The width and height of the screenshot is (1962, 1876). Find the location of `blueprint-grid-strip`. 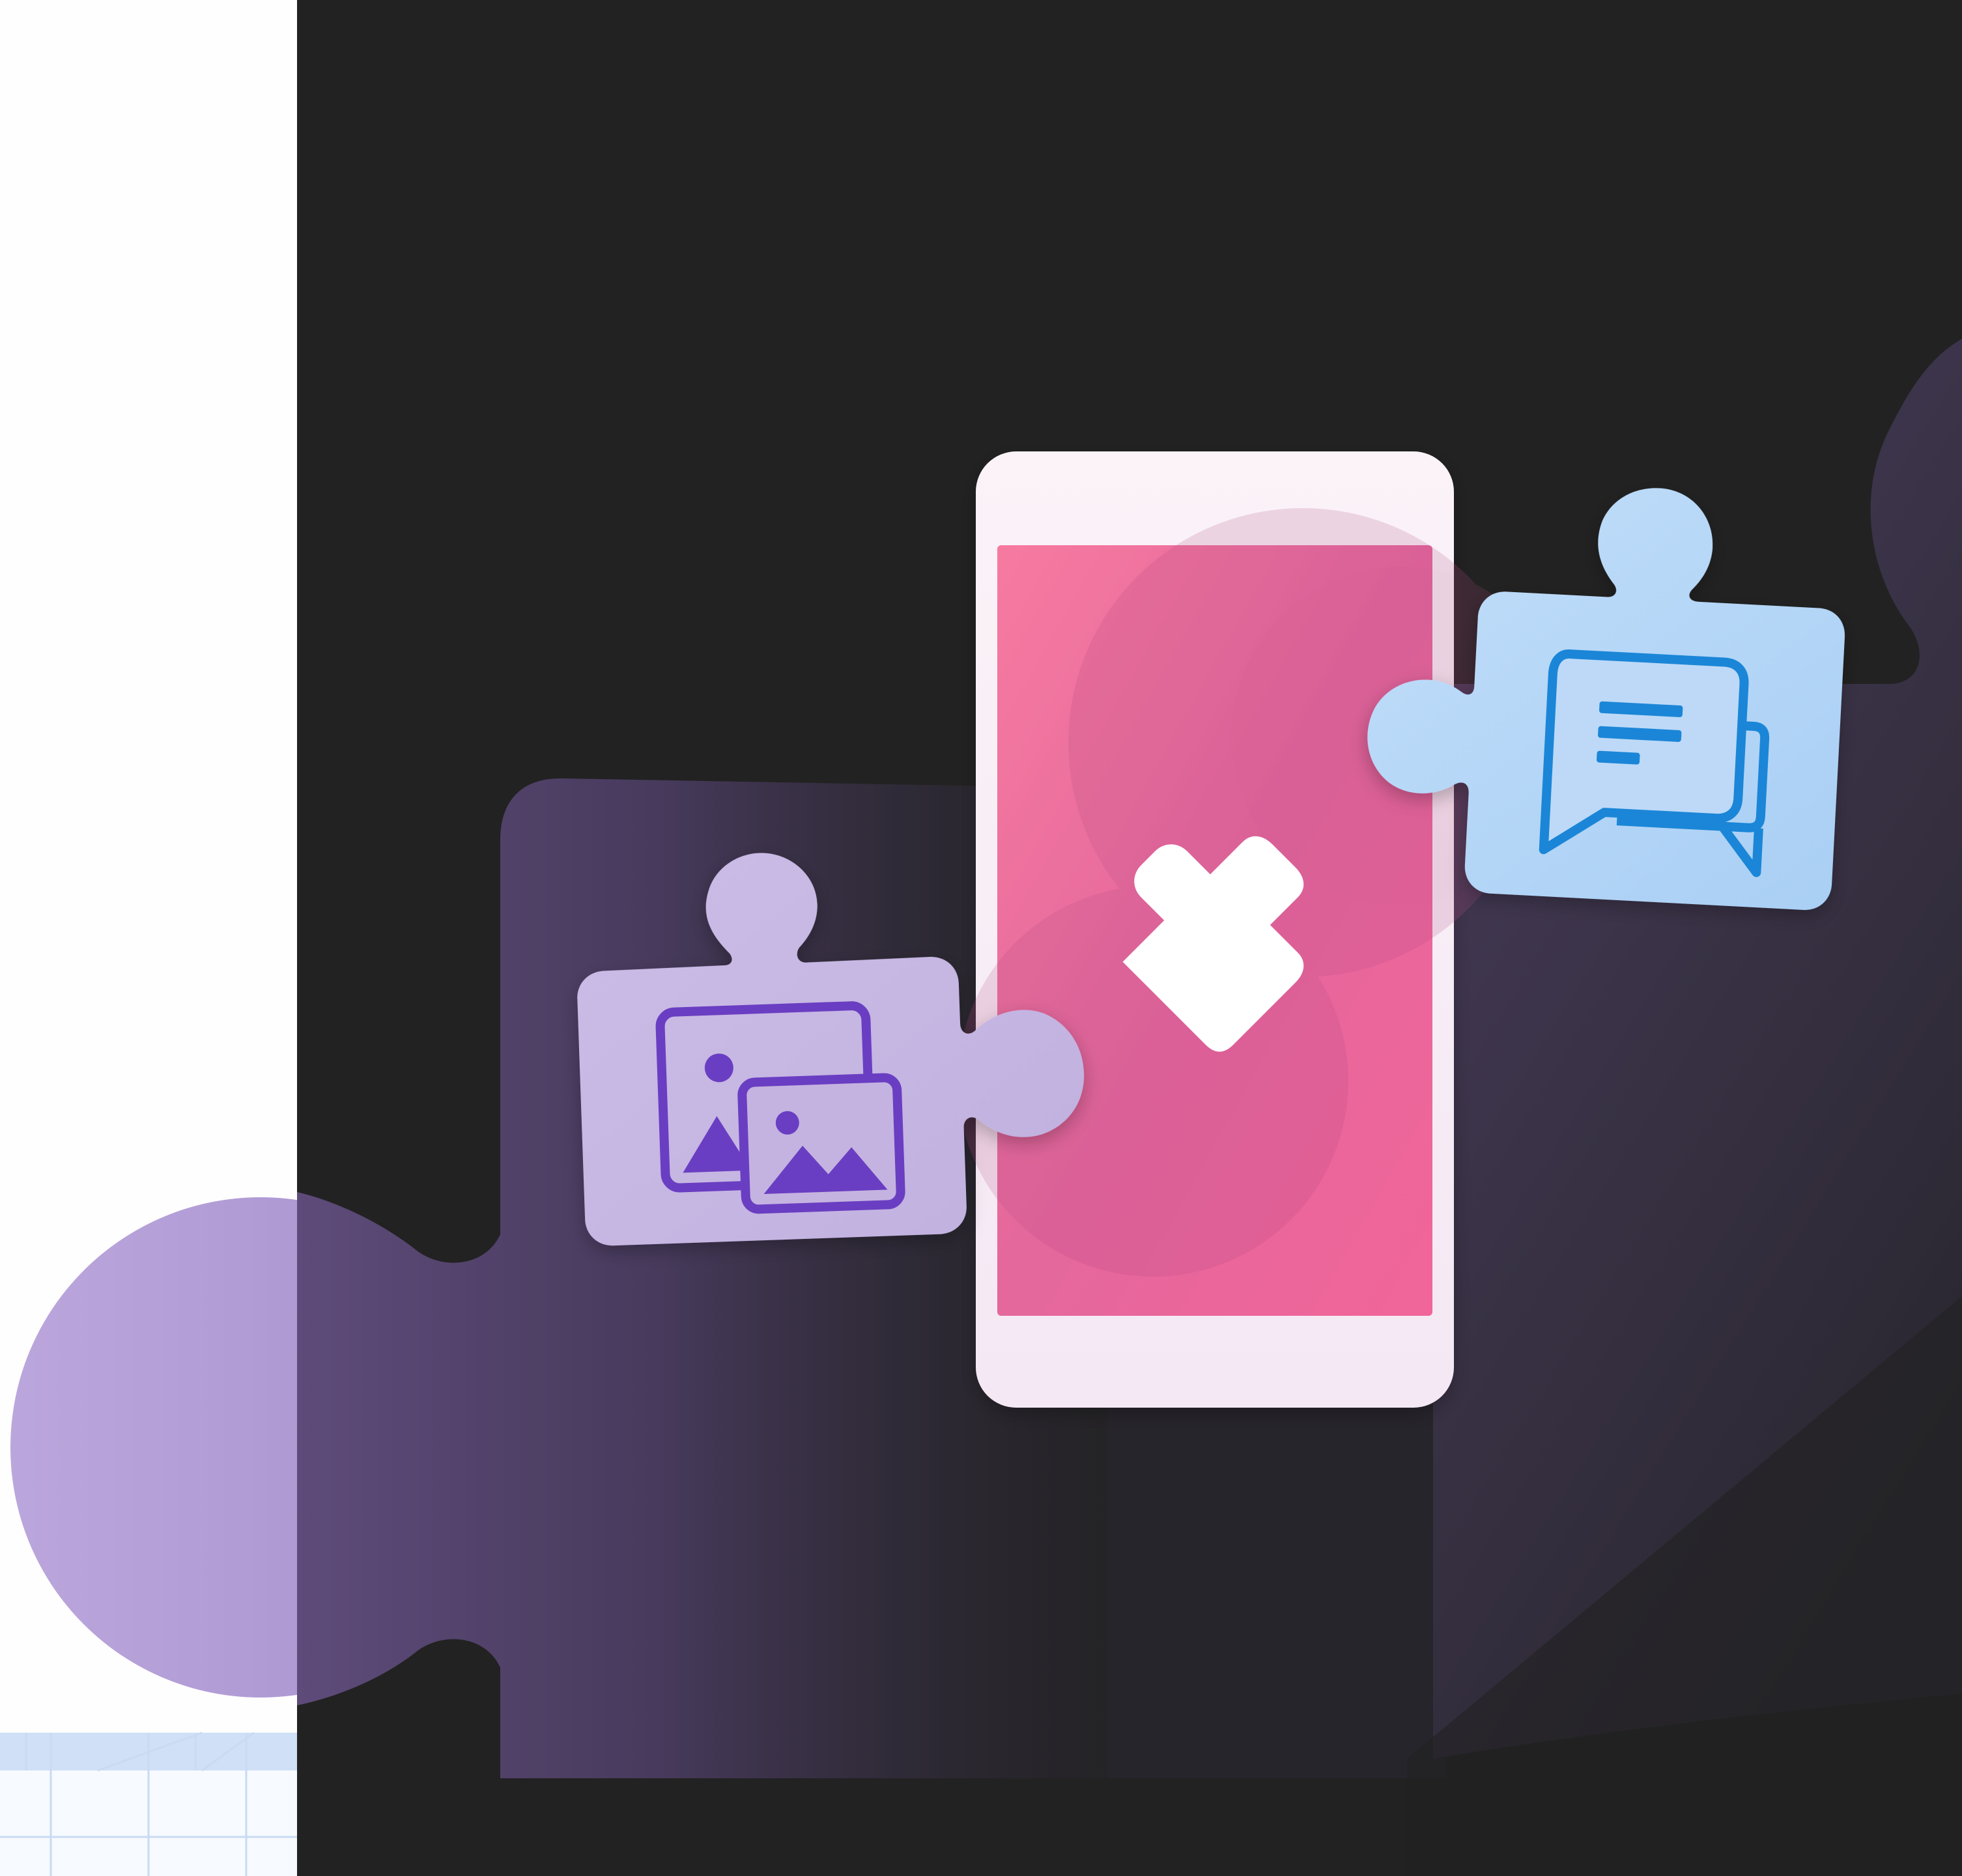

blueprint-grid-strip is located at coordinates (148, 1804).